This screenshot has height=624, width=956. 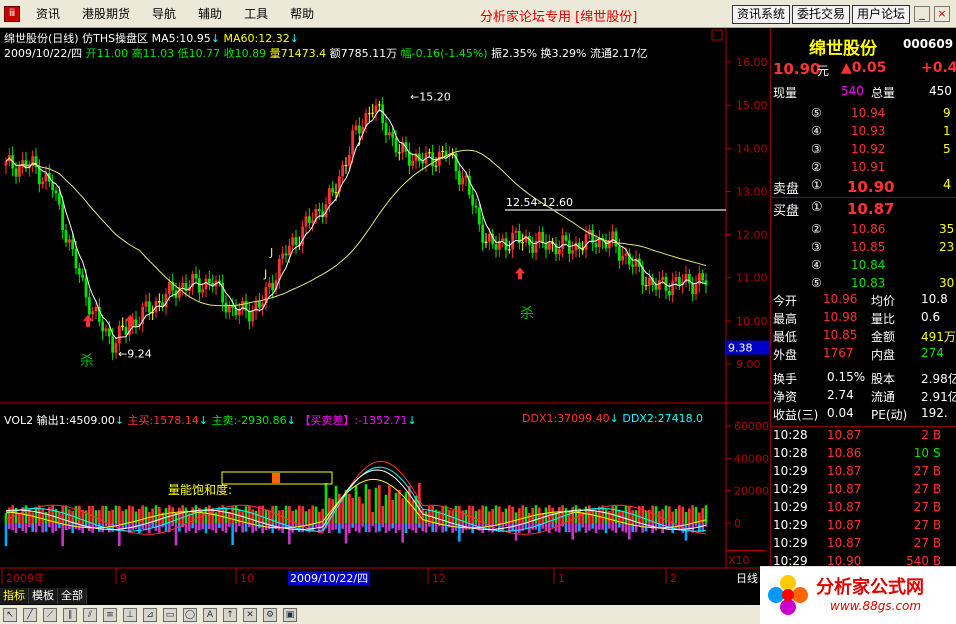 What do you see at coordinates (210, 614) in the screenshot?
I see `text-tool-icon: A` at bounding box center [210, 614].